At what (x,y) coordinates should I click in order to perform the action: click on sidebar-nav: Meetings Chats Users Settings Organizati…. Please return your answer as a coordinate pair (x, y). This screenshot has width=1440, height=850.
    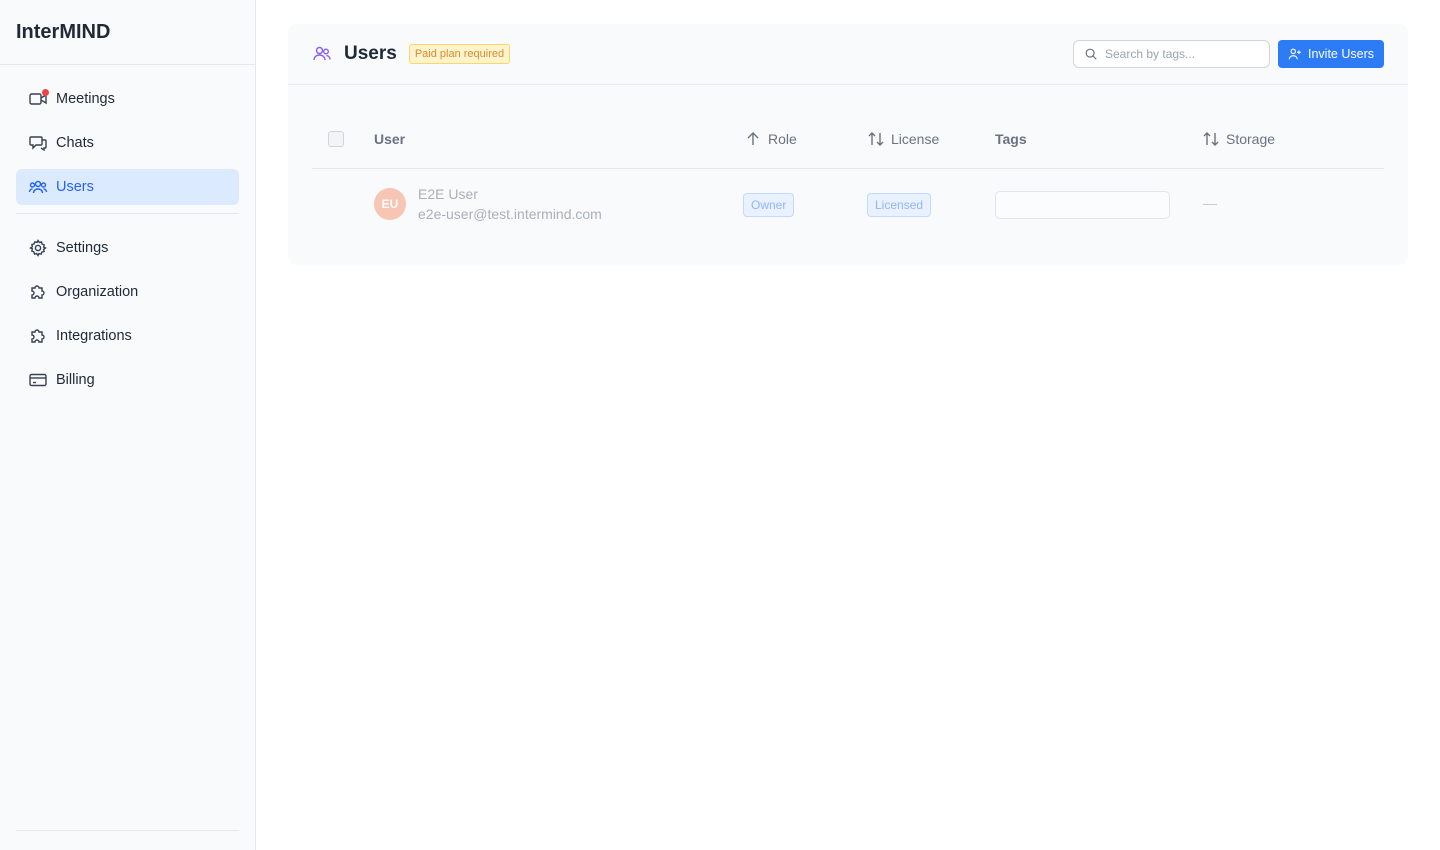
    Looking at the image, I should click on (127, 231).